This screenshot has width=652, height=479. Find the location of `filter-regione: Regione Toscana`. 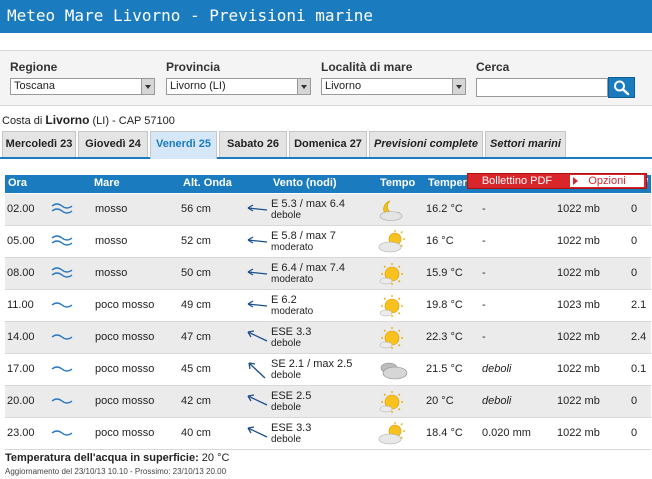

filter-regione: Regione Toscana is located at coordinates (82, 77).